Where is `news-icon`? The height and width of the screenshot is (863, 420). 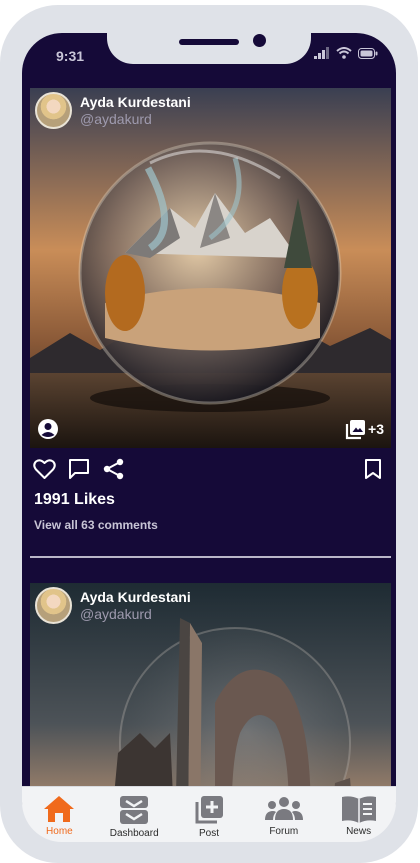 news-icon is located at coordinates (358, 809).